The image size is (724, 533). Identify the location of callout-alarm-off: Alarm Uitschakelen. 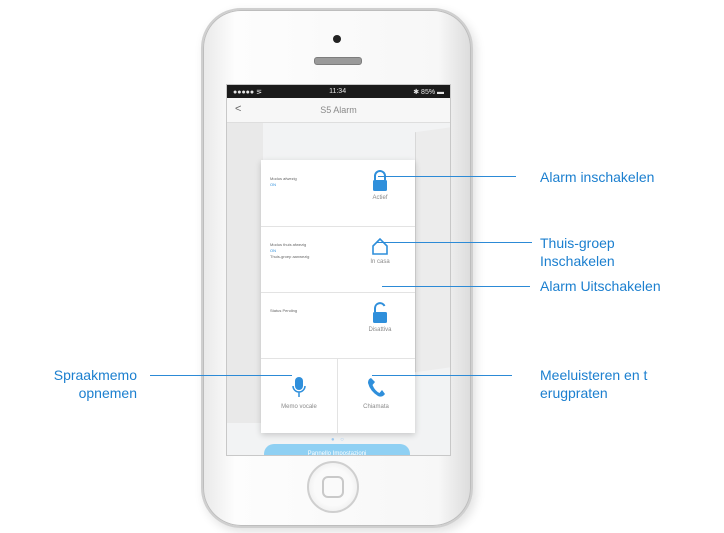
(600, 286).